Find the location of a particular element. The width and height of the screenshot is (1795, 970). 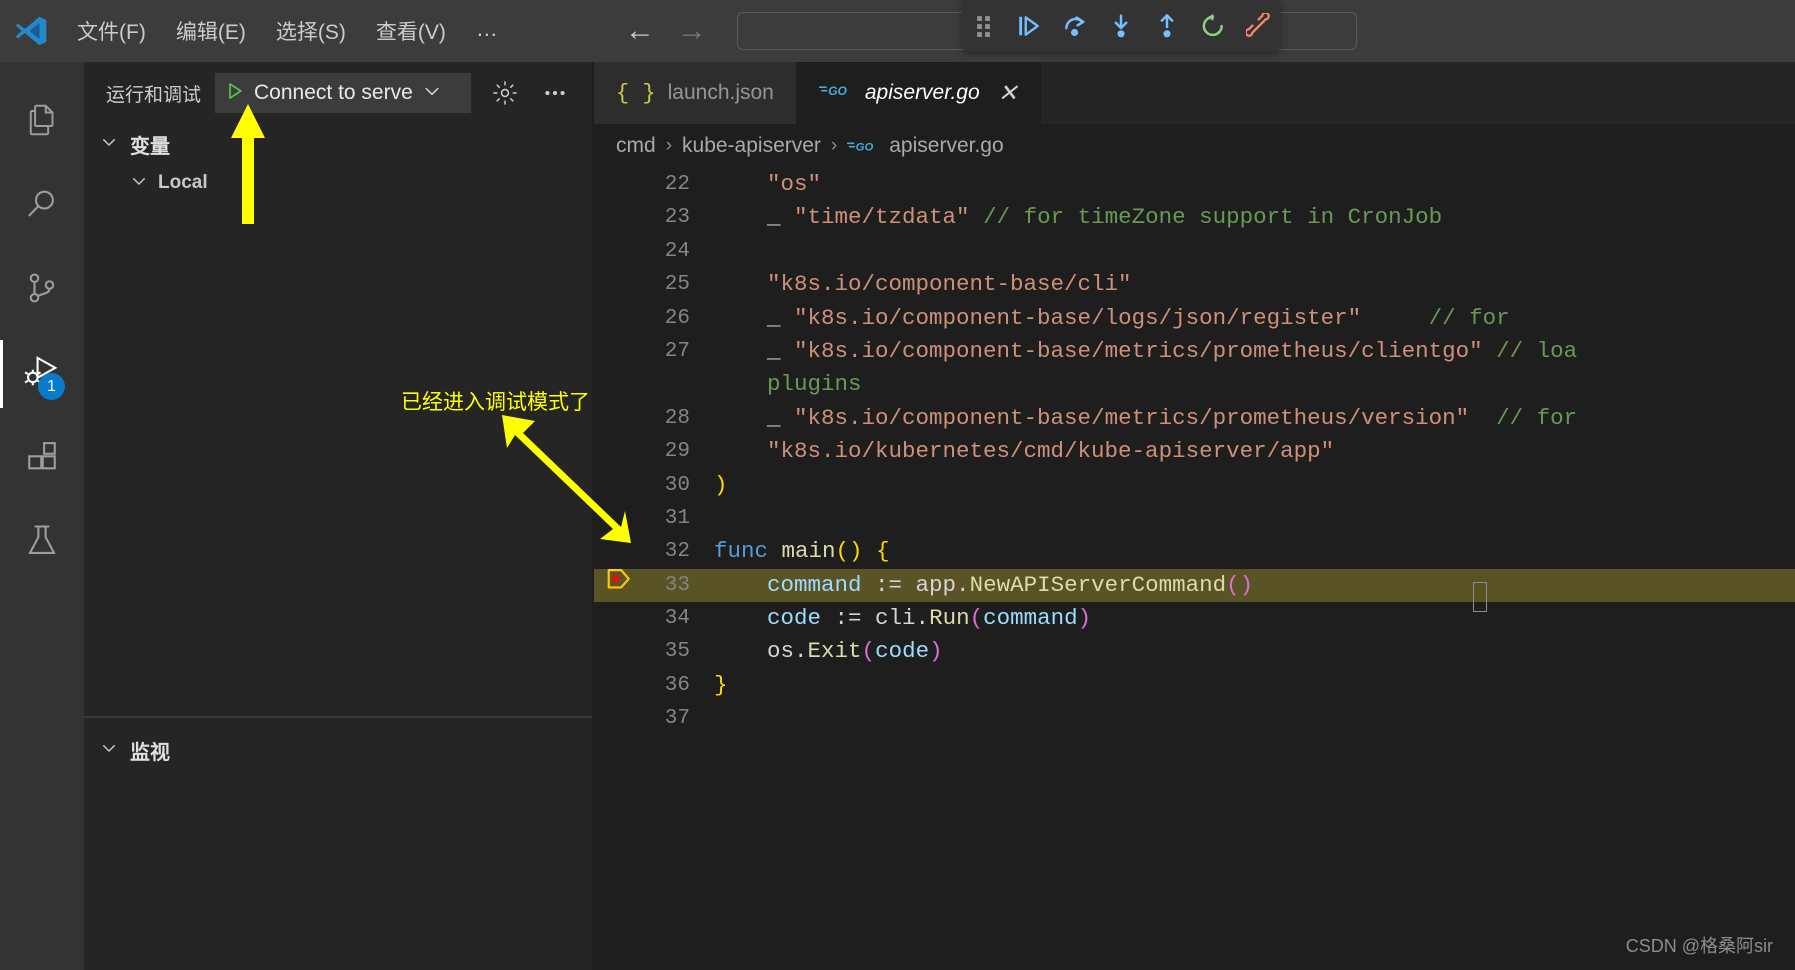

variables-section-header: 变量 is located at coordinates (339, 144).